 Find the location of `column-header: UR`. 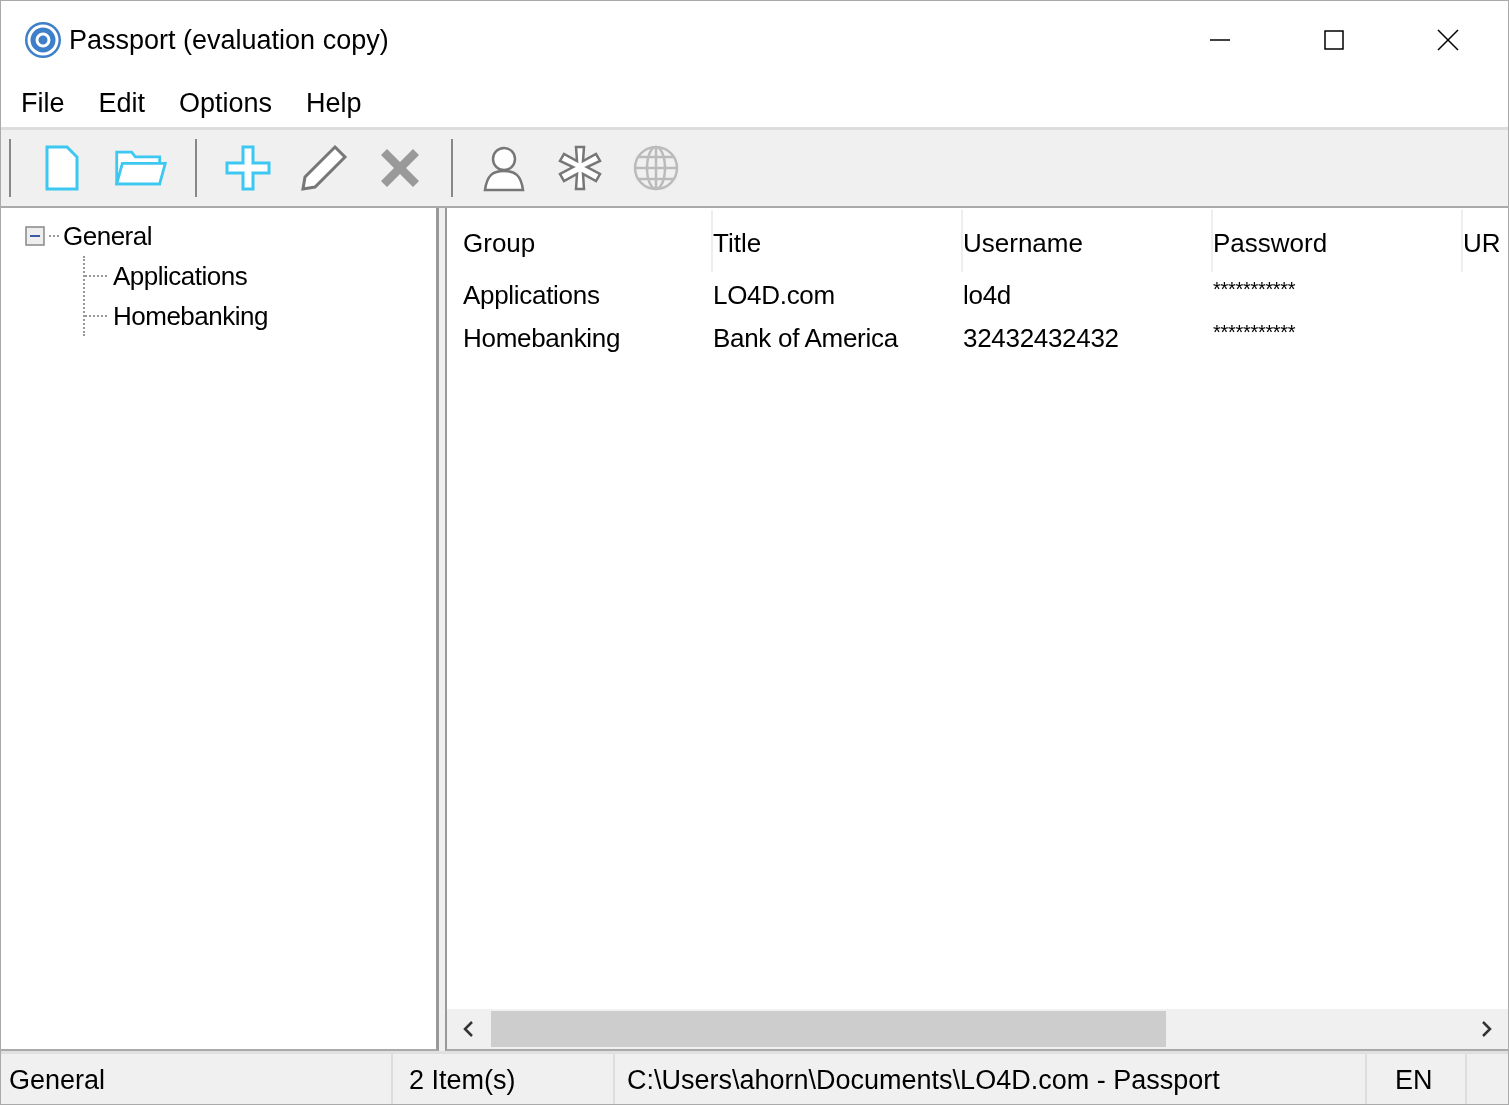

column-header: UR is located at coordinates (1485, 241).